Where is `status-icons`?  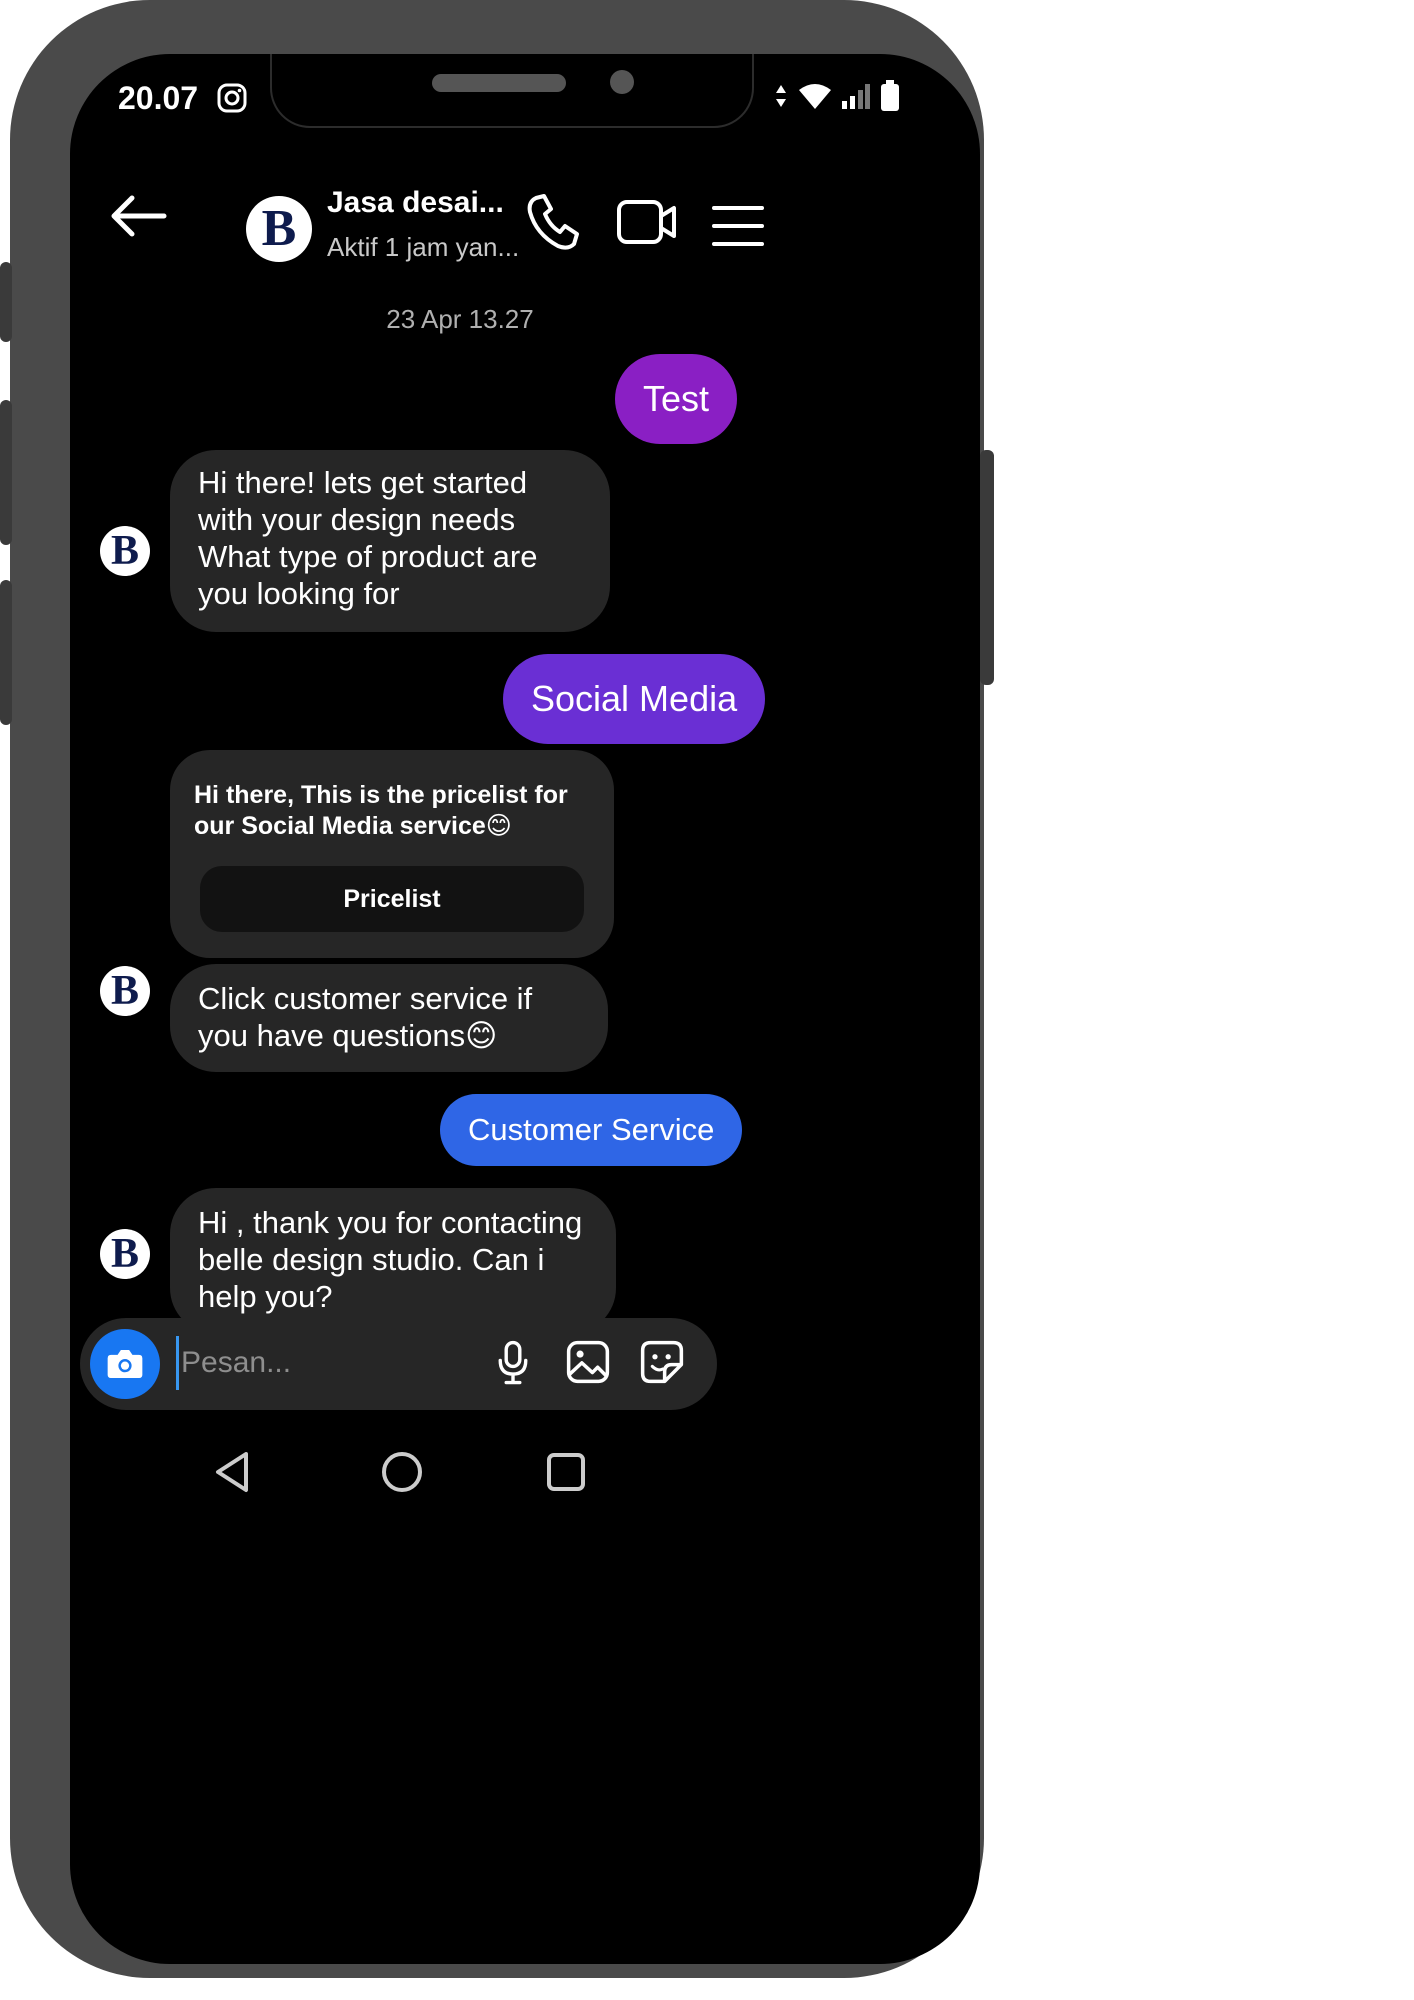 status-icons is located at coordinates (837, 96).